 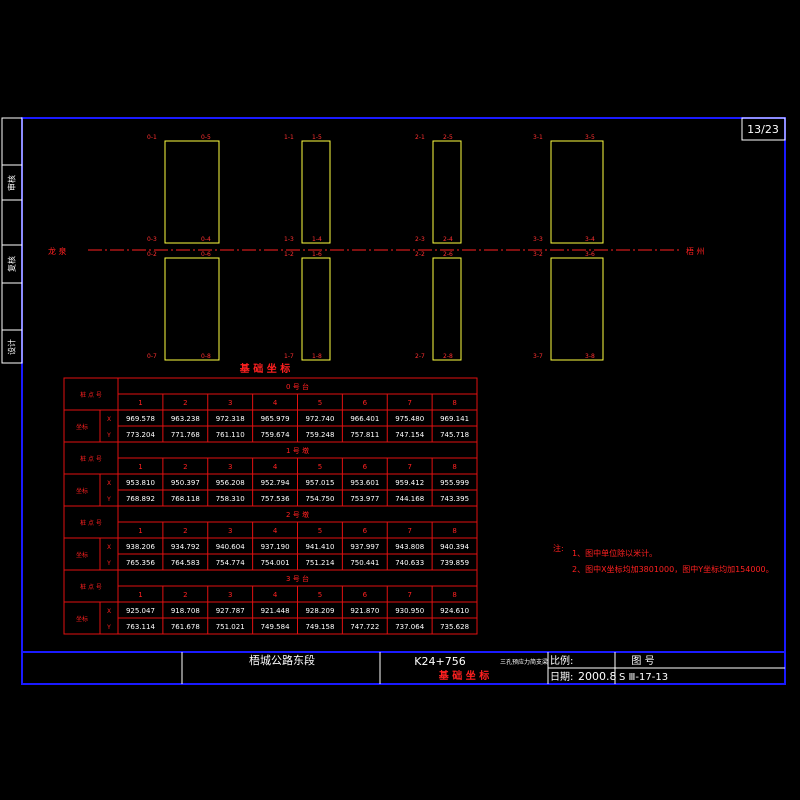 I want to click on corner-label: 2-1, so click(x=420, y=137).